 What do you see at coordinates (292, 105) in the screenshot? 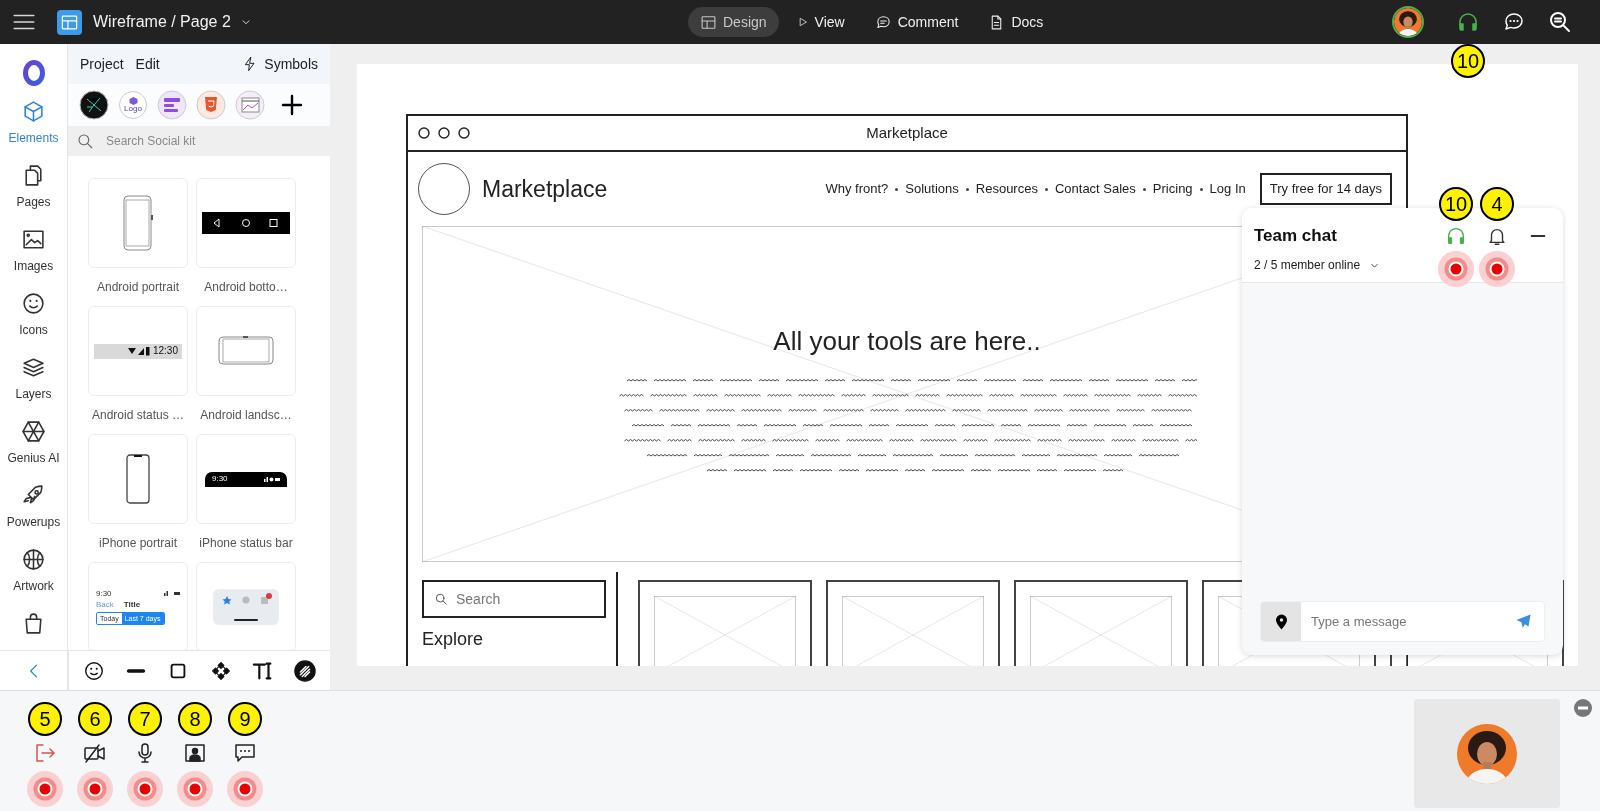
I see `add-icon` at bounding box center [292, 105].